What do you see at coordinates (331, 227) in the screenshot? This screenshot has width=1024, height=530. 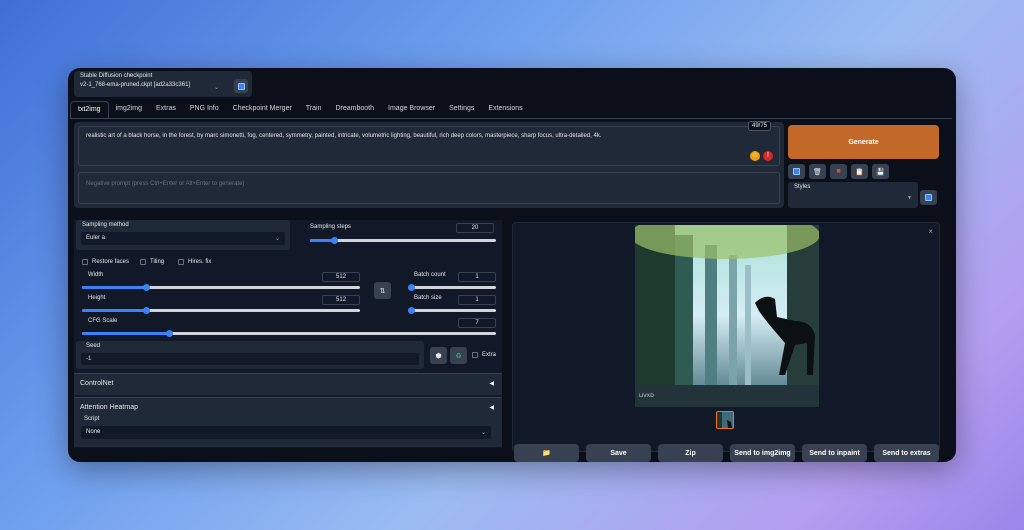 I see `sampling-steps-label: Sampling steps` at bounding box center [331, 227].